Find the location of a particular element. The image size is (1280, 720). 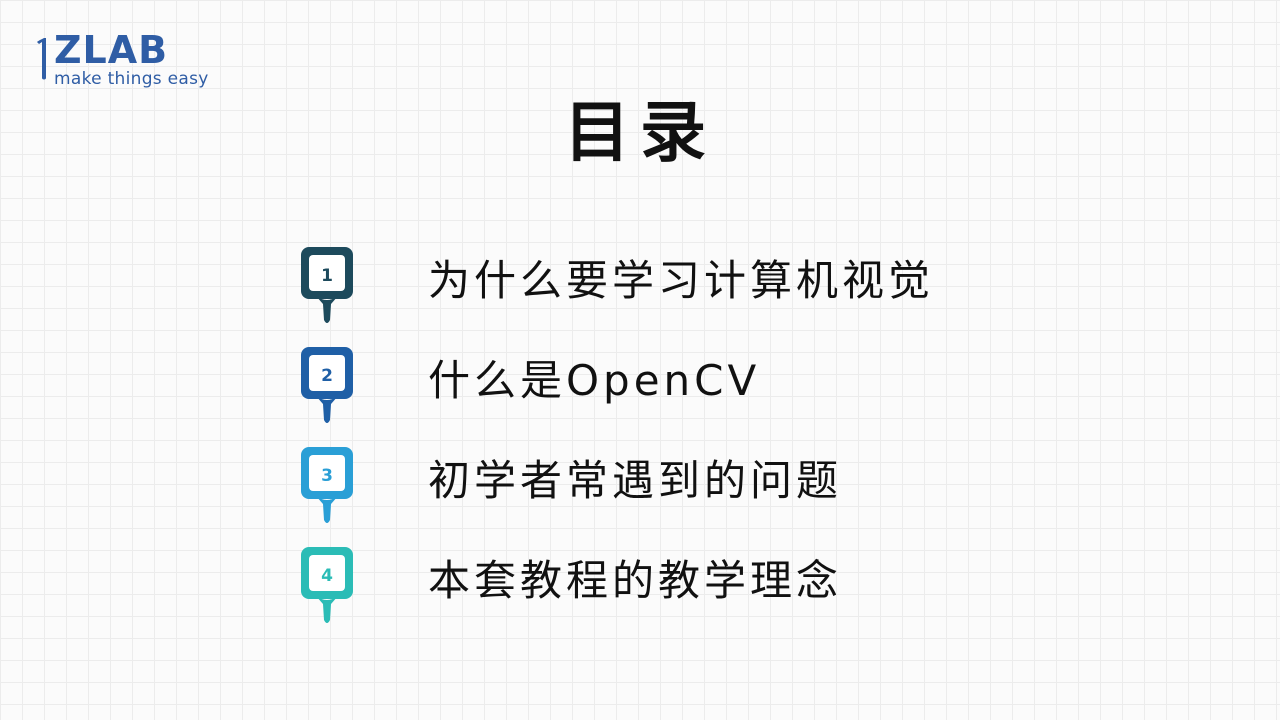

dripping-sign-icon: 4 is located at coordinates (327, 585).